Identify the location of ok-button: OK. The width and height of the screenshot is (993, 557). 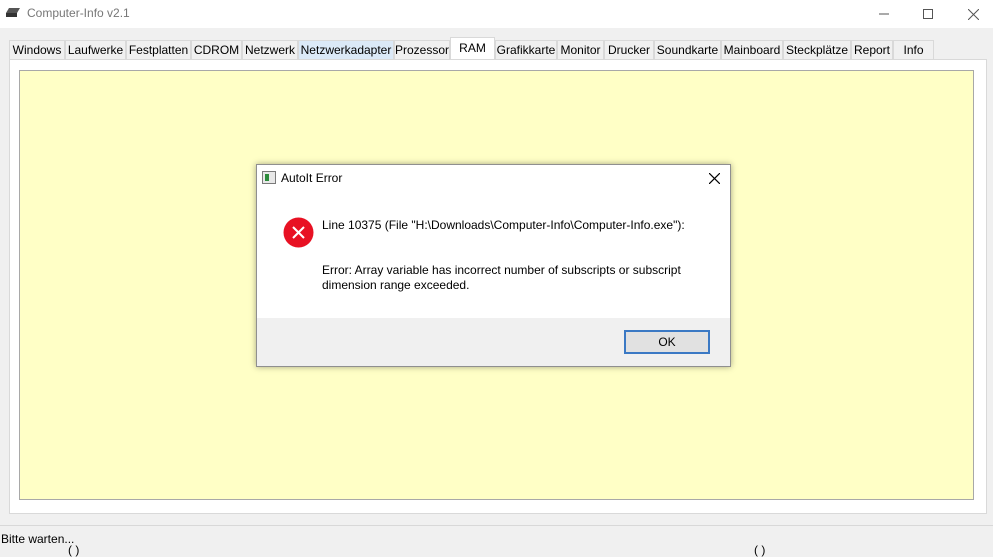
(667, 342).